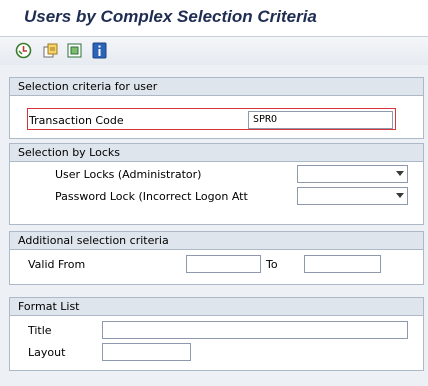  I want to click on get-variant-icon, so click(50, 50).